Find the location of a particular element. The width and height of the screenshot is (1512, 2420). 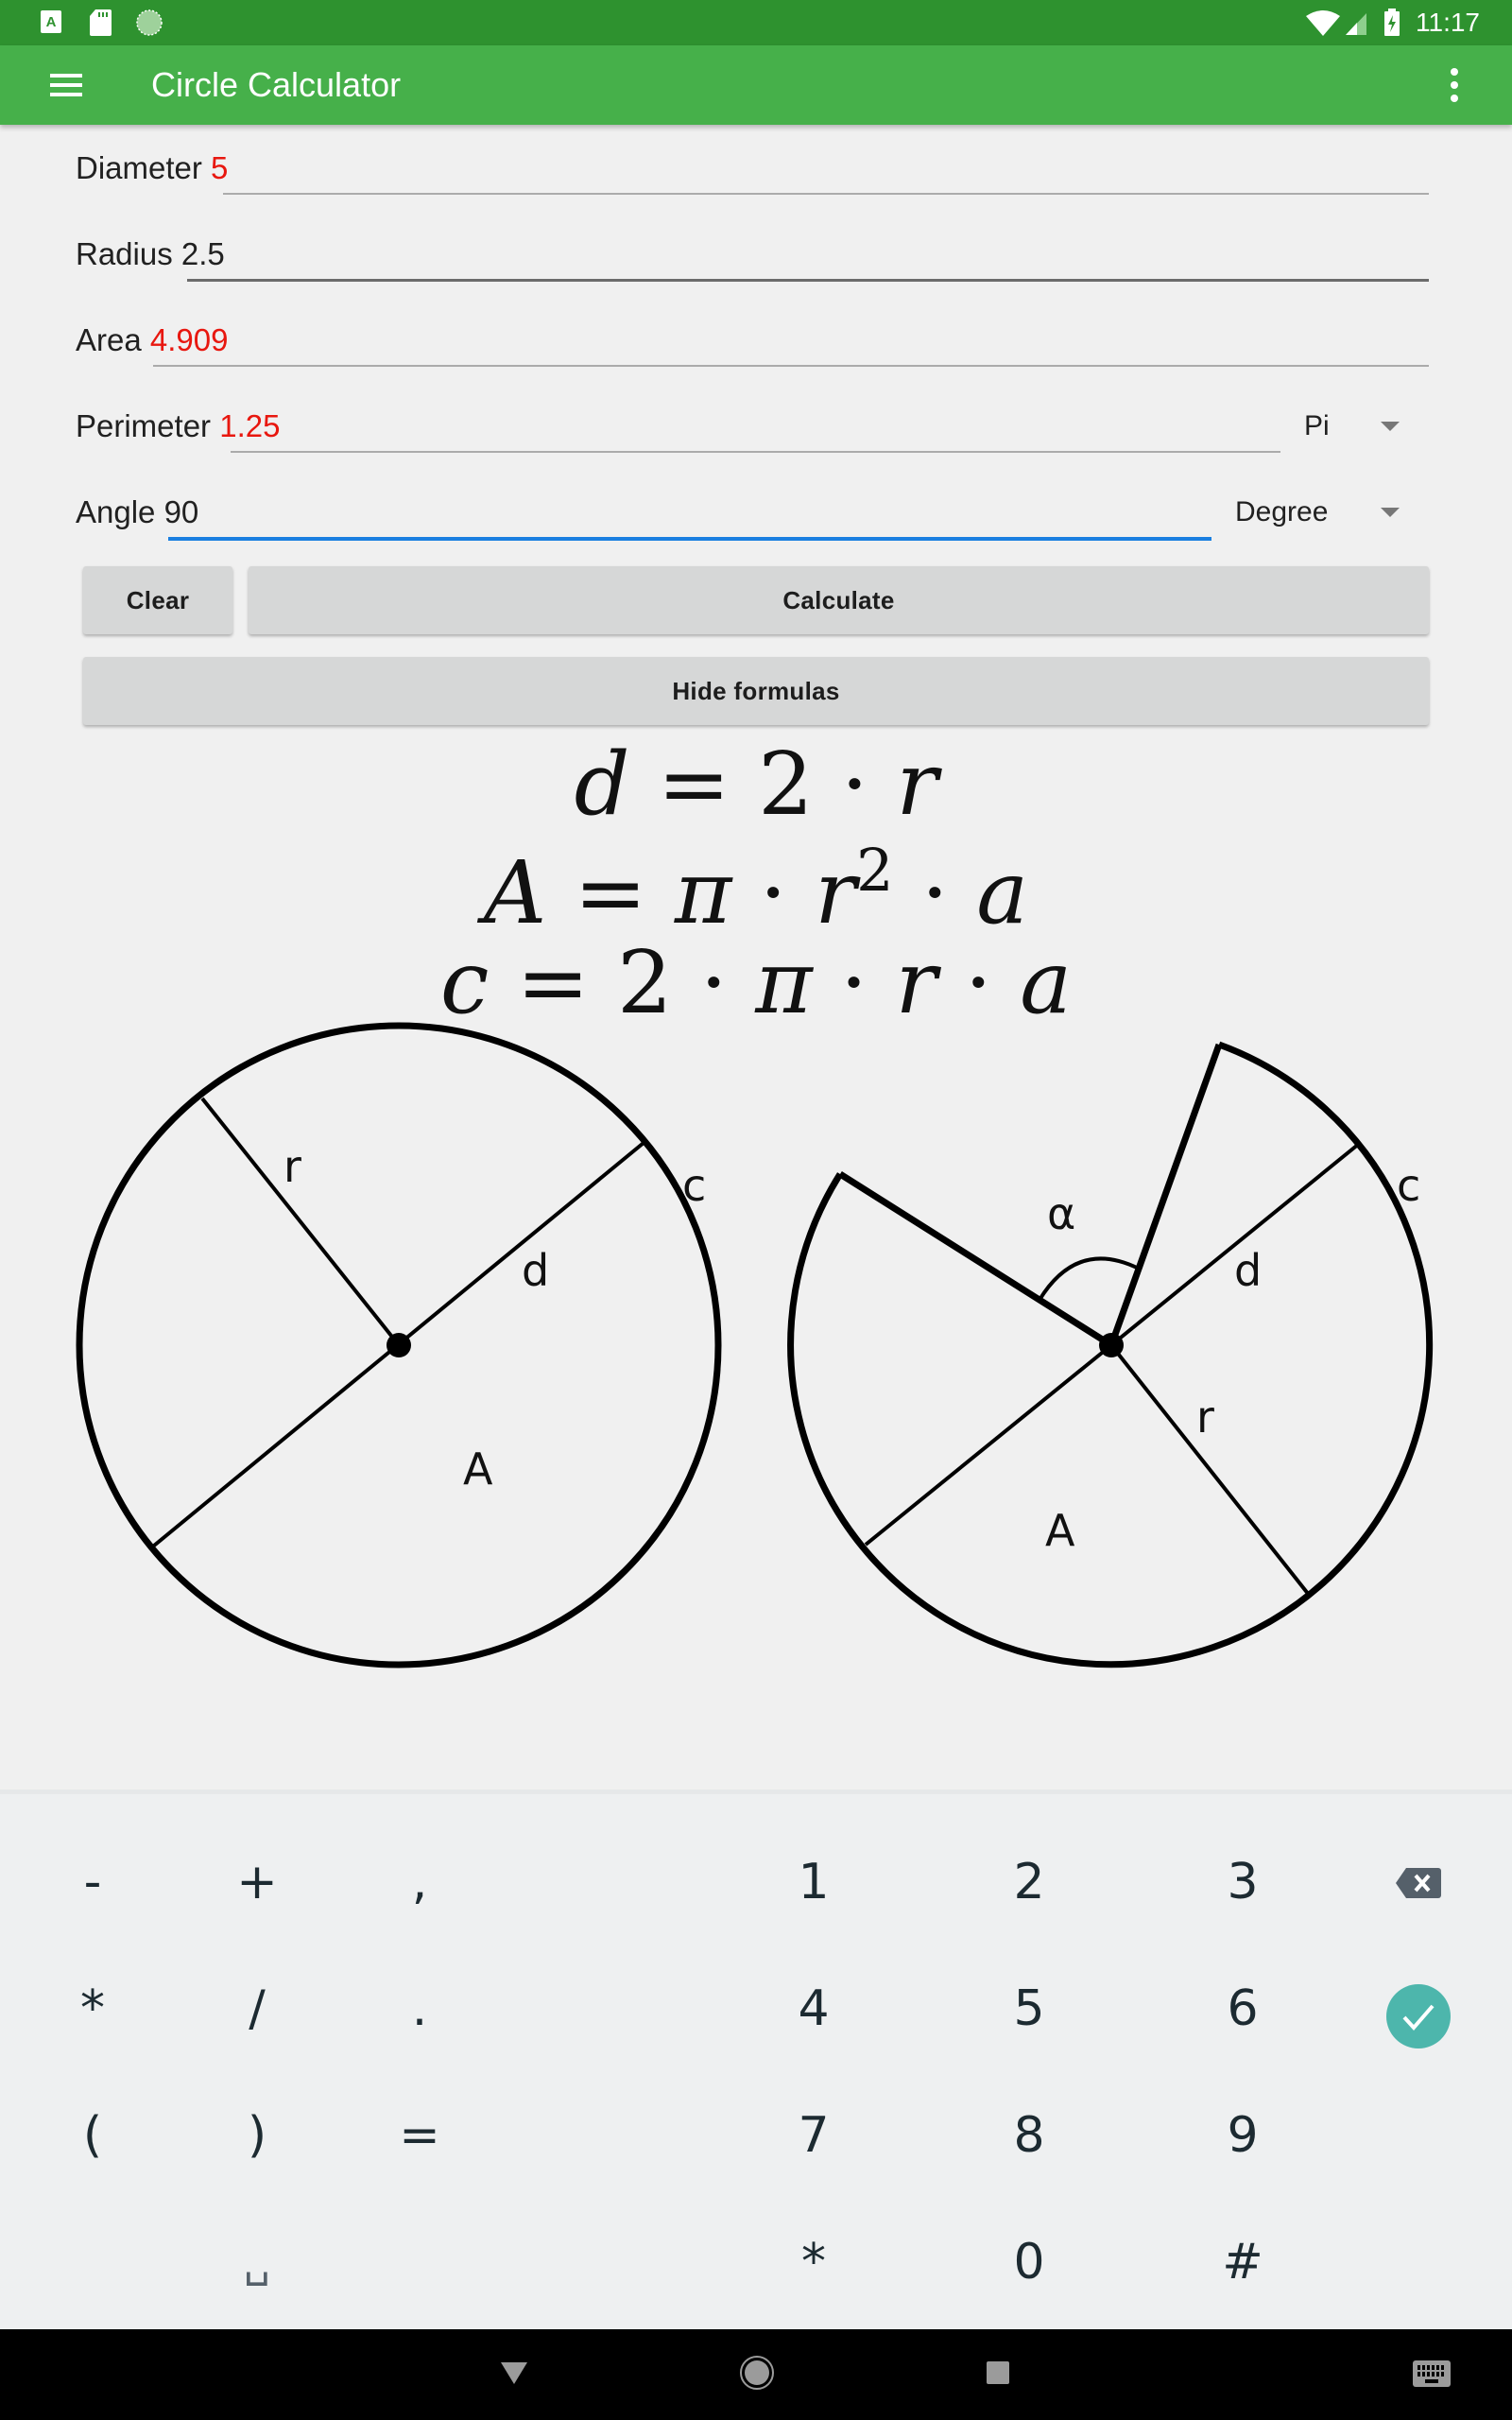

key-minus: - is located at coordinates (92, 1882).